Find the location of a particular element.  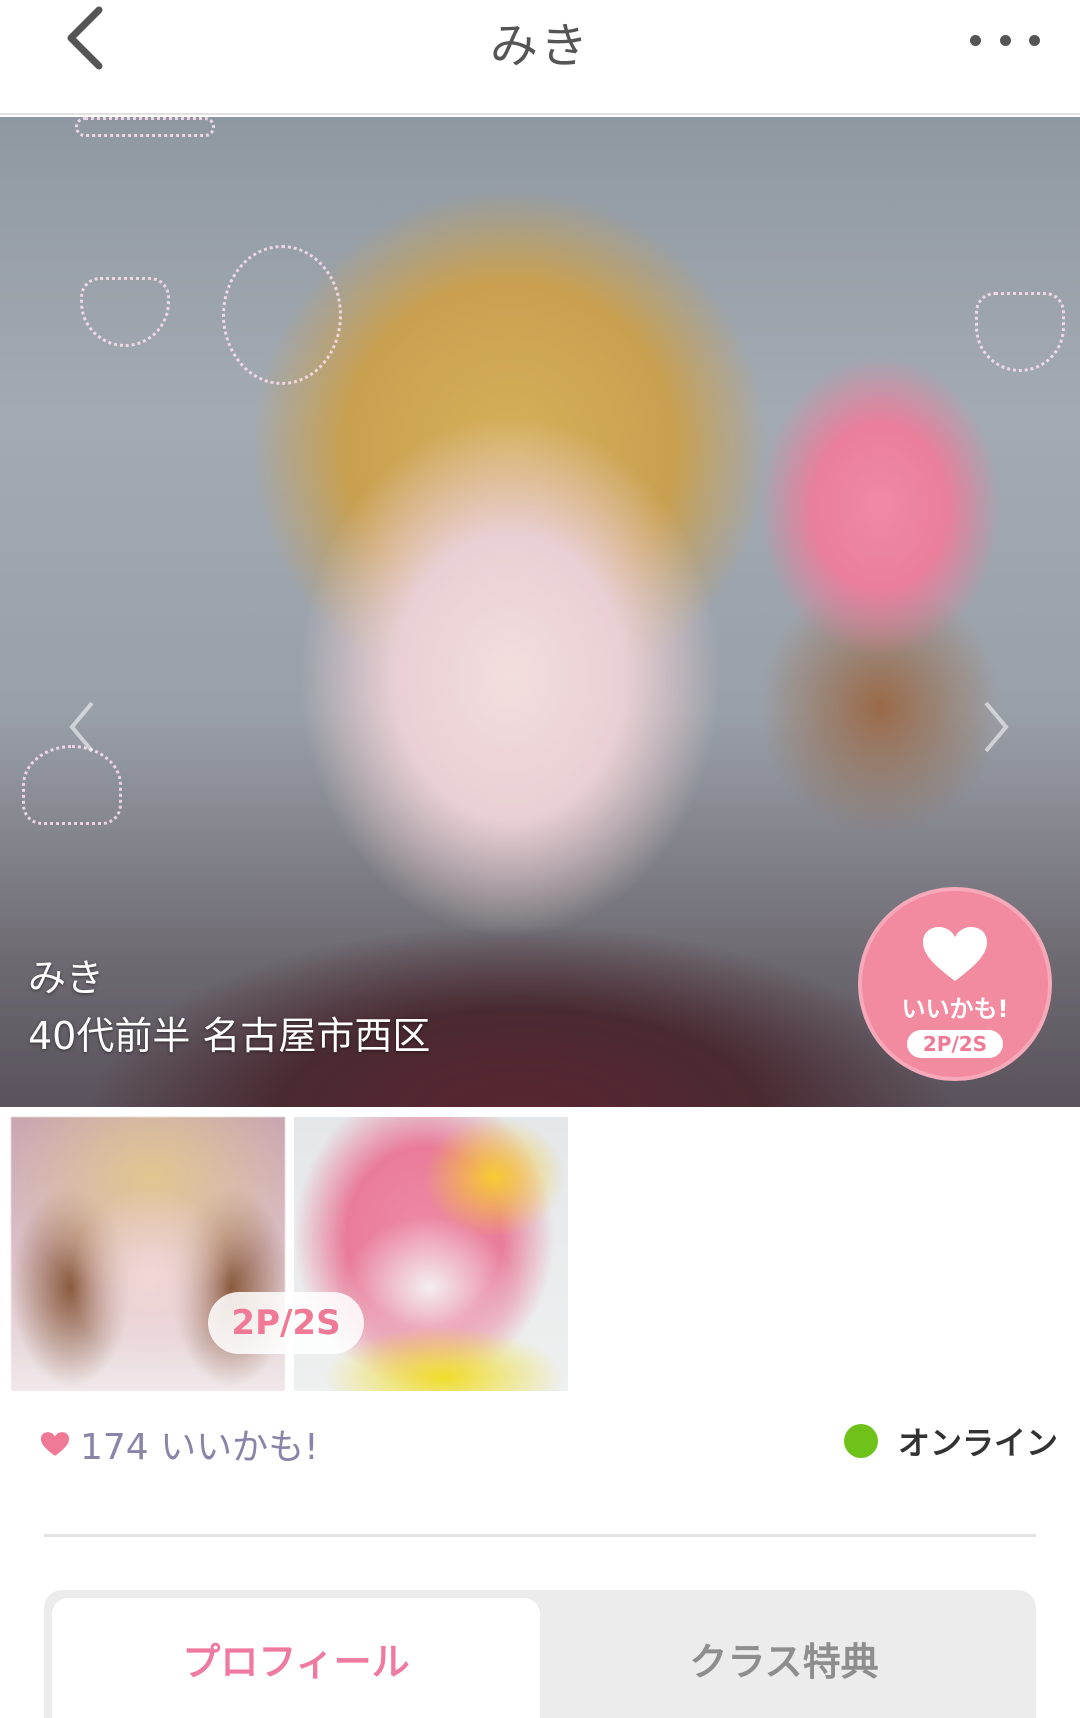

tab-bar: プロフィール クラス特典 is located at coordinates (540, 1654).